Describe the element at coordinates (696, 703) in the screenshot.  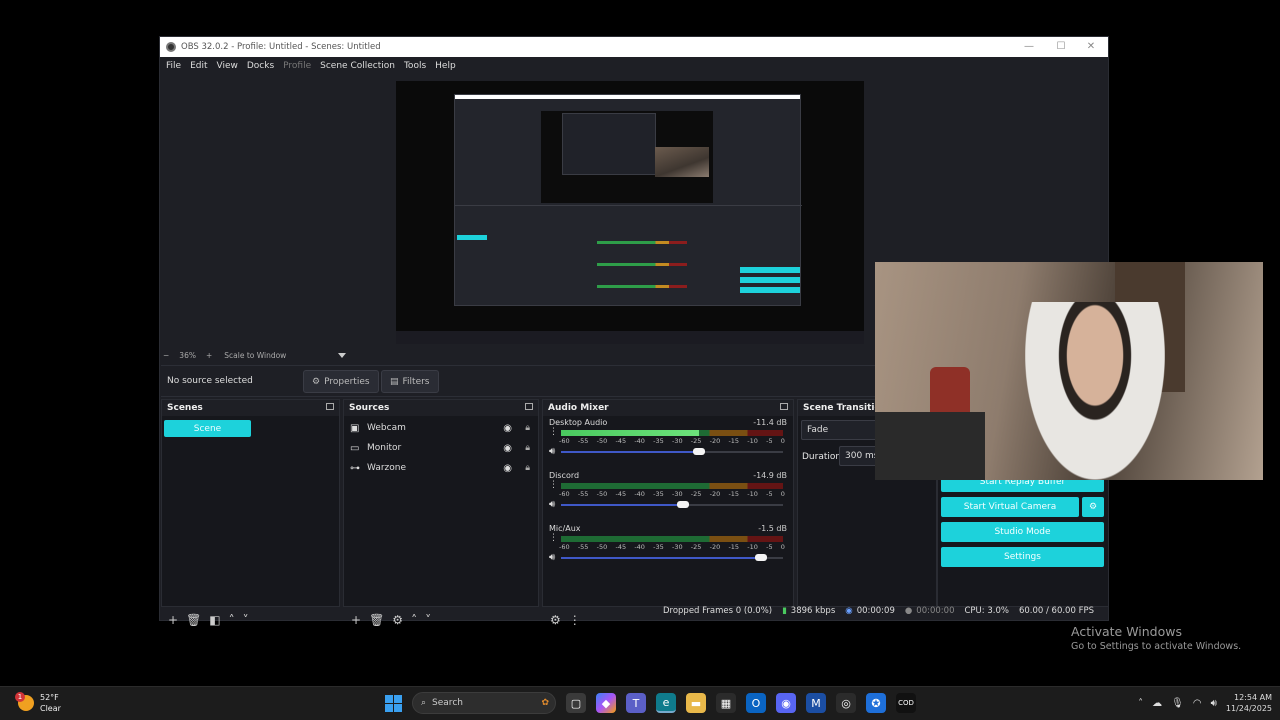
I see `file-explorer-icon: ▬` at that location.